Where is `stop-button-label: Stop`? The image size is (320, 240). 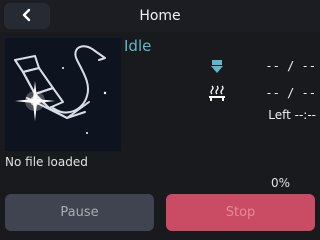
stop-button-label: Stop is located at coordinates (240, 212).